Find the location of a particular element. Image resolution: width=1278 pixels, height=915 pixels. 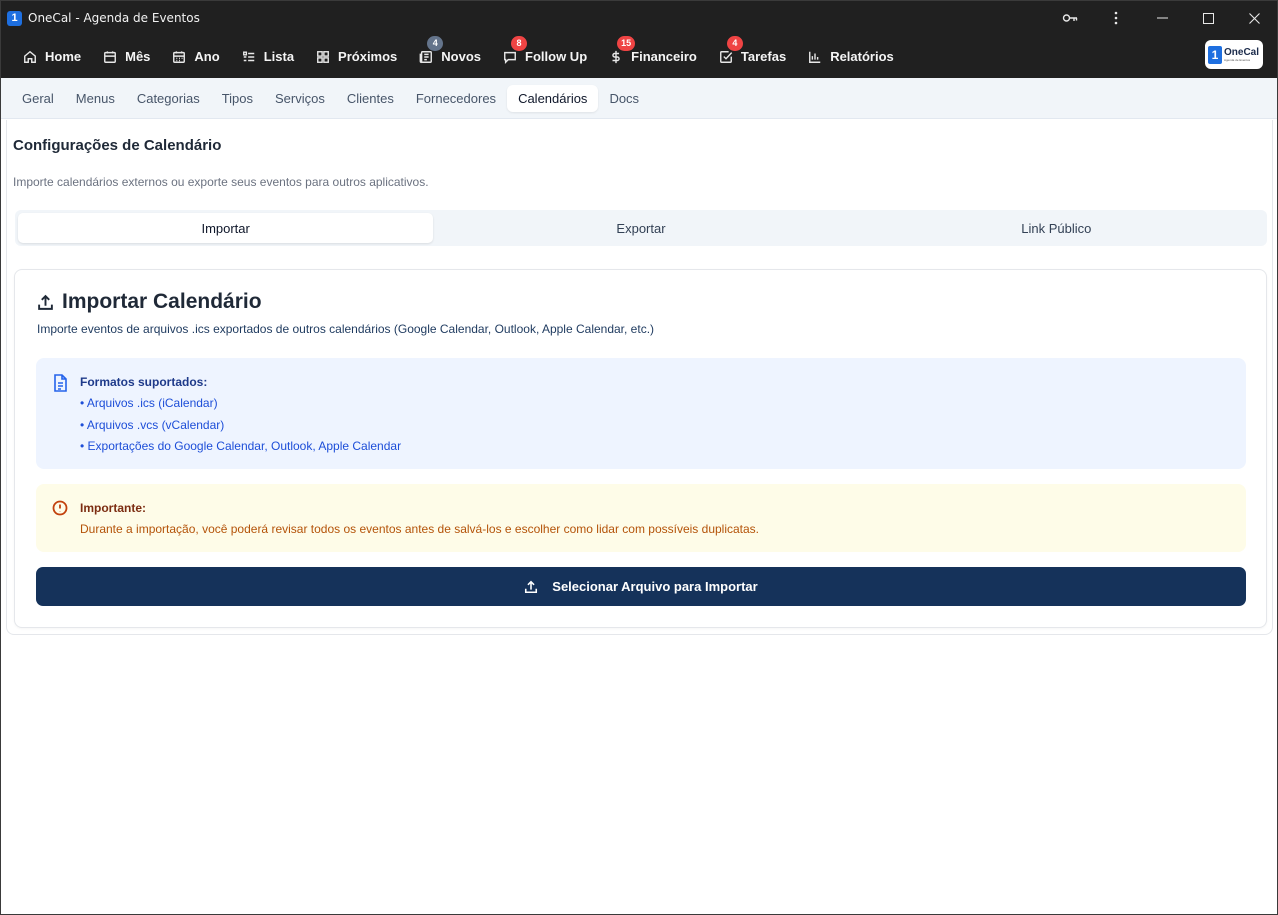

tab-exportar: Exportar is located at coordinates (640, 228).